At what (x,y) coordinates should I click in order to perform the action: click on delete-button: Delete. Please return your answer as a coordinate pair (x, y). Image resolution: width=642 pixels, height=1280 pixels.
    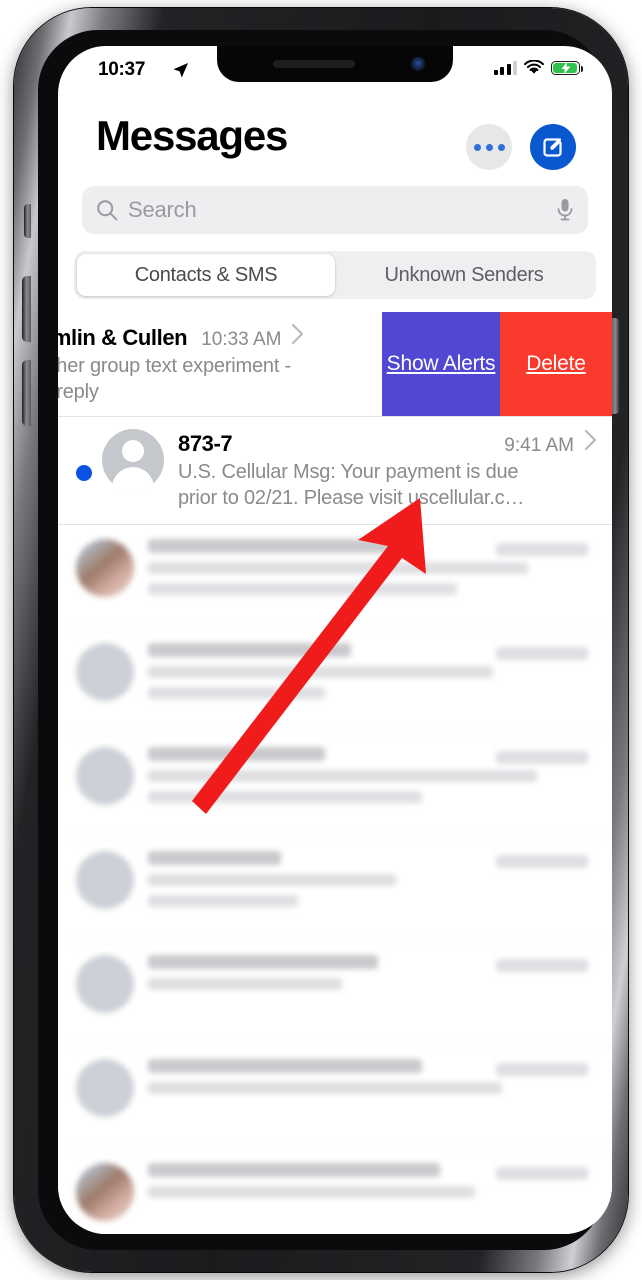
    Looking at the image, I should click on (556, 364).